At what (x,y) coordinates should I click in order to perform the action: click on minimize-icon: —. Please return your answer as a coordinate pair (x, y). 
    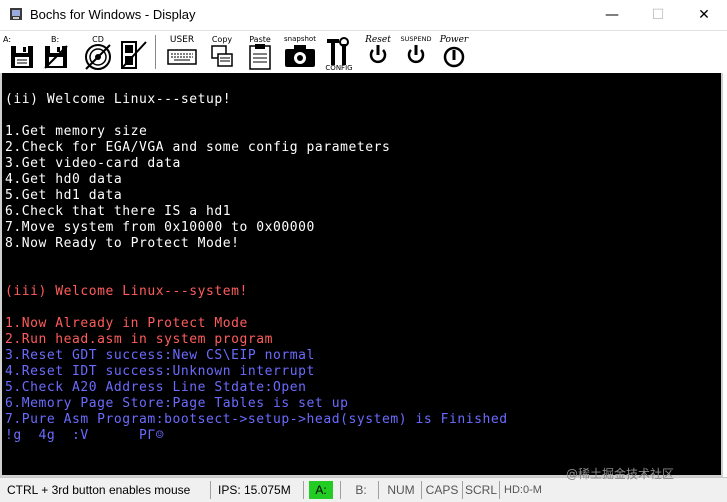
    Looking at the image, I should click on (612, 15).